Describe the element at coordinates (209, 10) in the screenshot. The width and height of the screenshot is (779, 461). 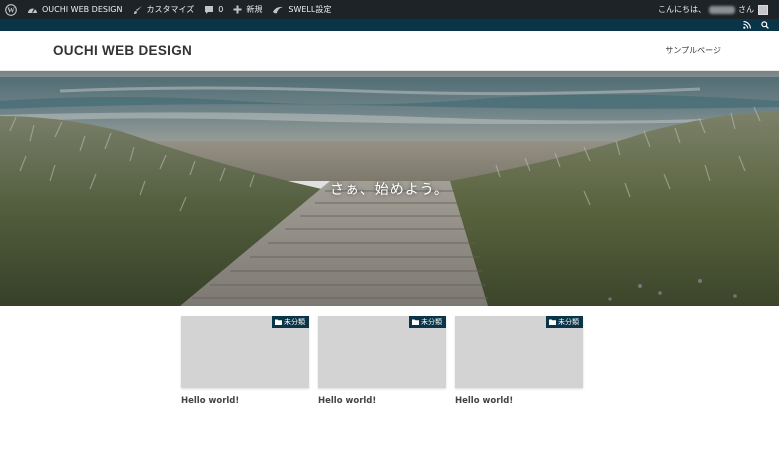
I see `comment-icon` at that location.